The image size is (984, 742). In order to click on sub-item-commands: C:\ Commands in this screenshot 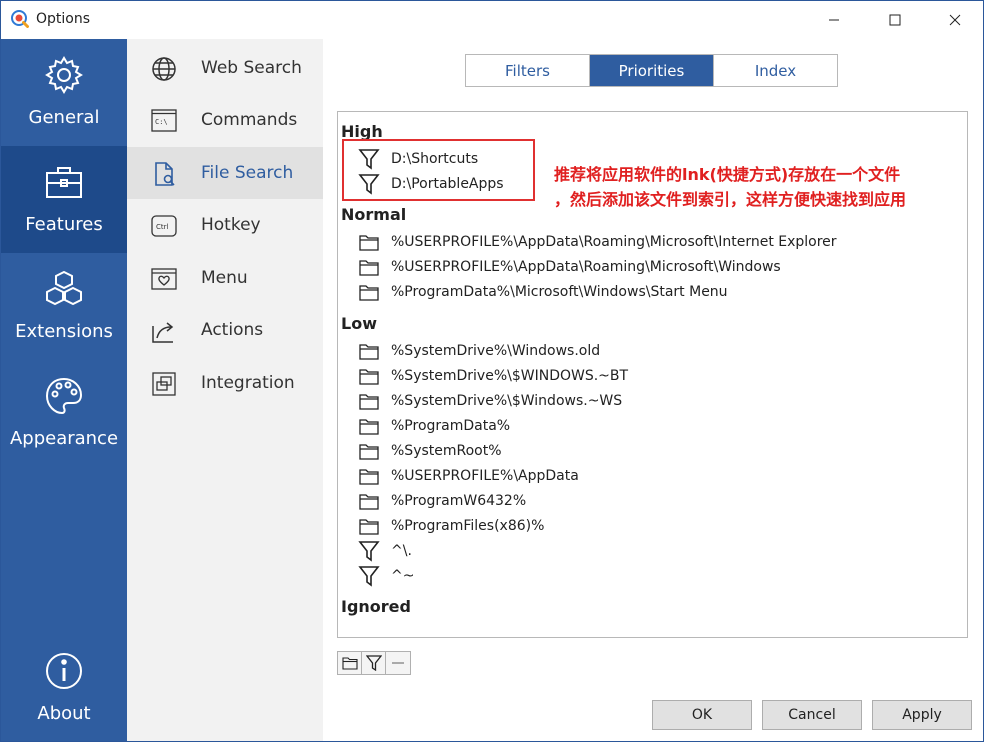, I will do `click(225, 120)`.